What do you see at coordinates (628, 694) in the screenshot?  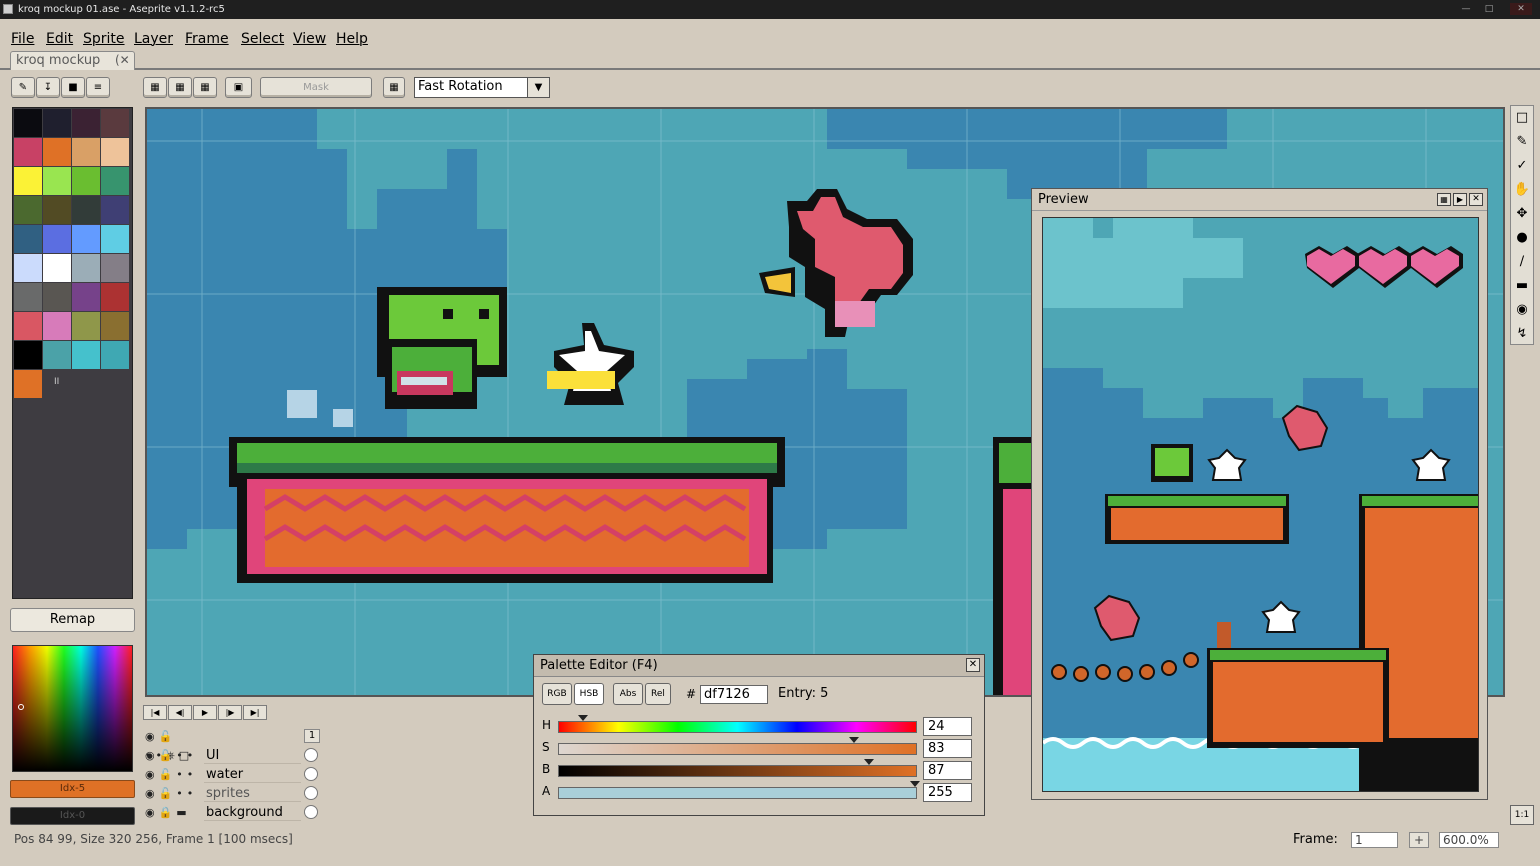 I see `abs-mode-button: Abs` at bounding box center [628, 694].